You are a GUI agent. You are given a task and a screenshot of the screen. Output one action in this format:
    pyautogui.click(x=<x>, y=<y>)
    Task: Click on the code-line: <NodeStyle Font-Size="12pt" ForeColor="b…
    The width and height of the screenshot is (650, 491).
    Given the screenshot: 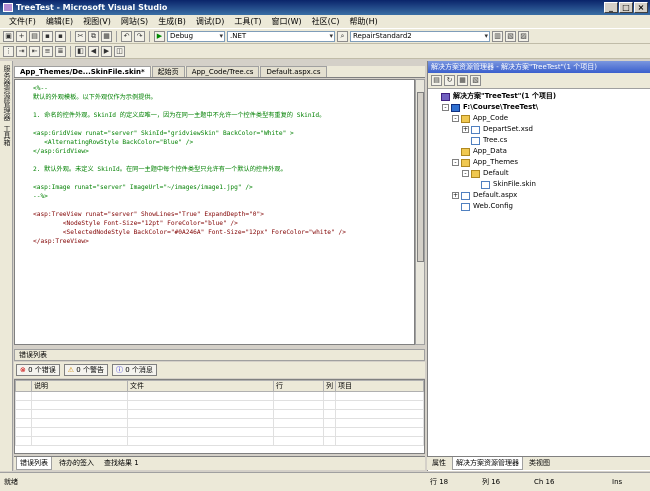 What is the action you would take?
    pyautogui.click(x=135, y=223)
    